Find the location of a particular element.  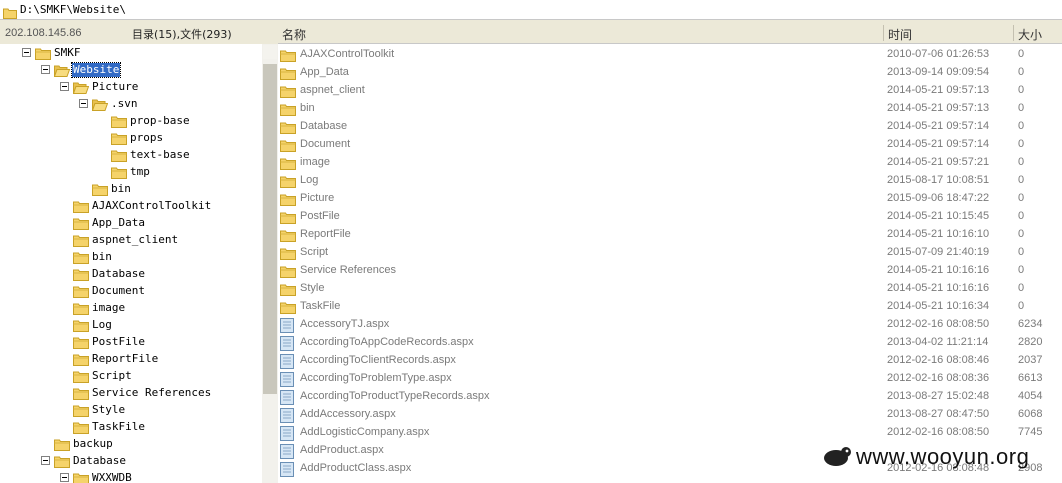

tree-node: ReportFile is located at coordinates (131, 359).